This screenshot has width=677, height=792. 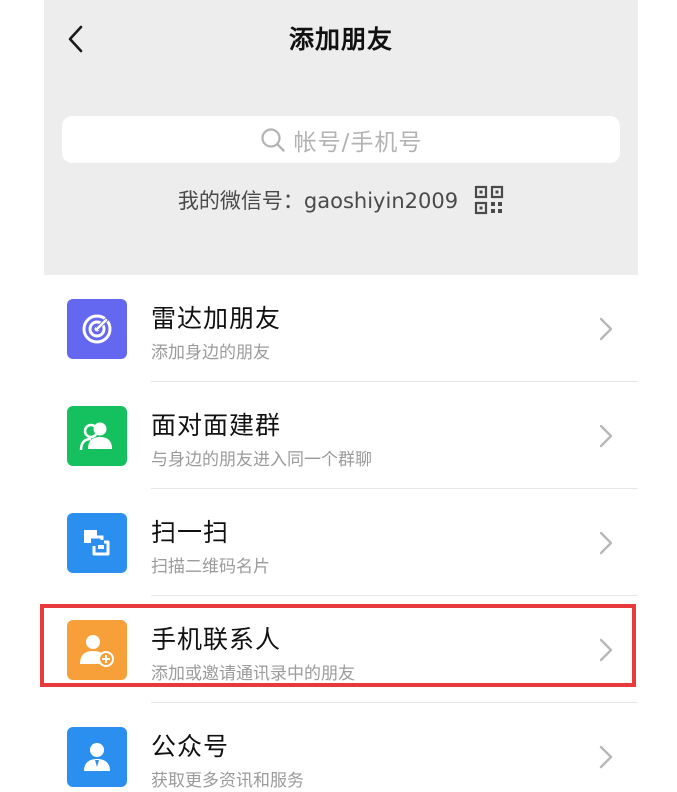 I want to click on page-title: 添加朋友, so click(x=340, y=39).